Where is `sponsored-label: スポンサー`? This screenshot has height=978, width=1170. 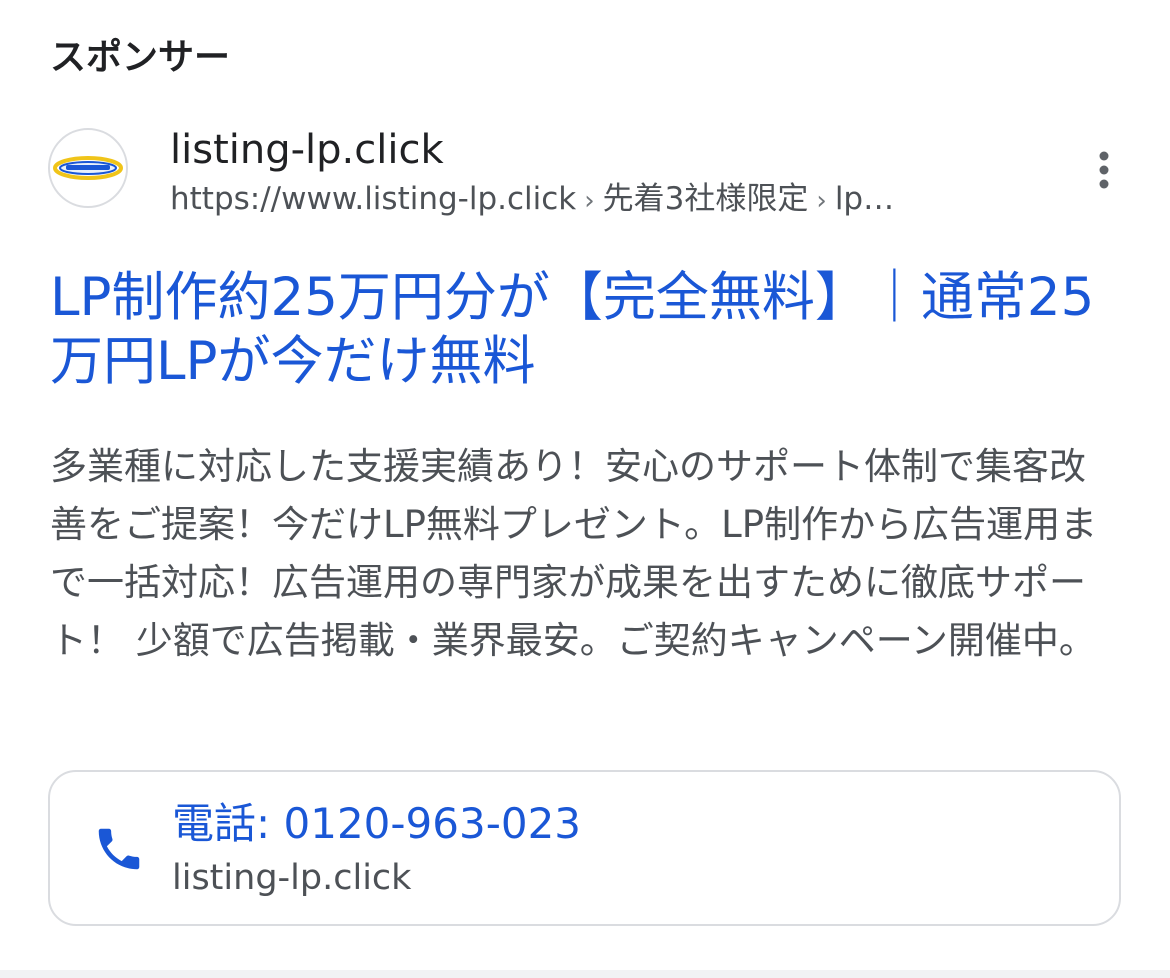
sponsored-label: スポンサー is located at coordinates (140, 57).